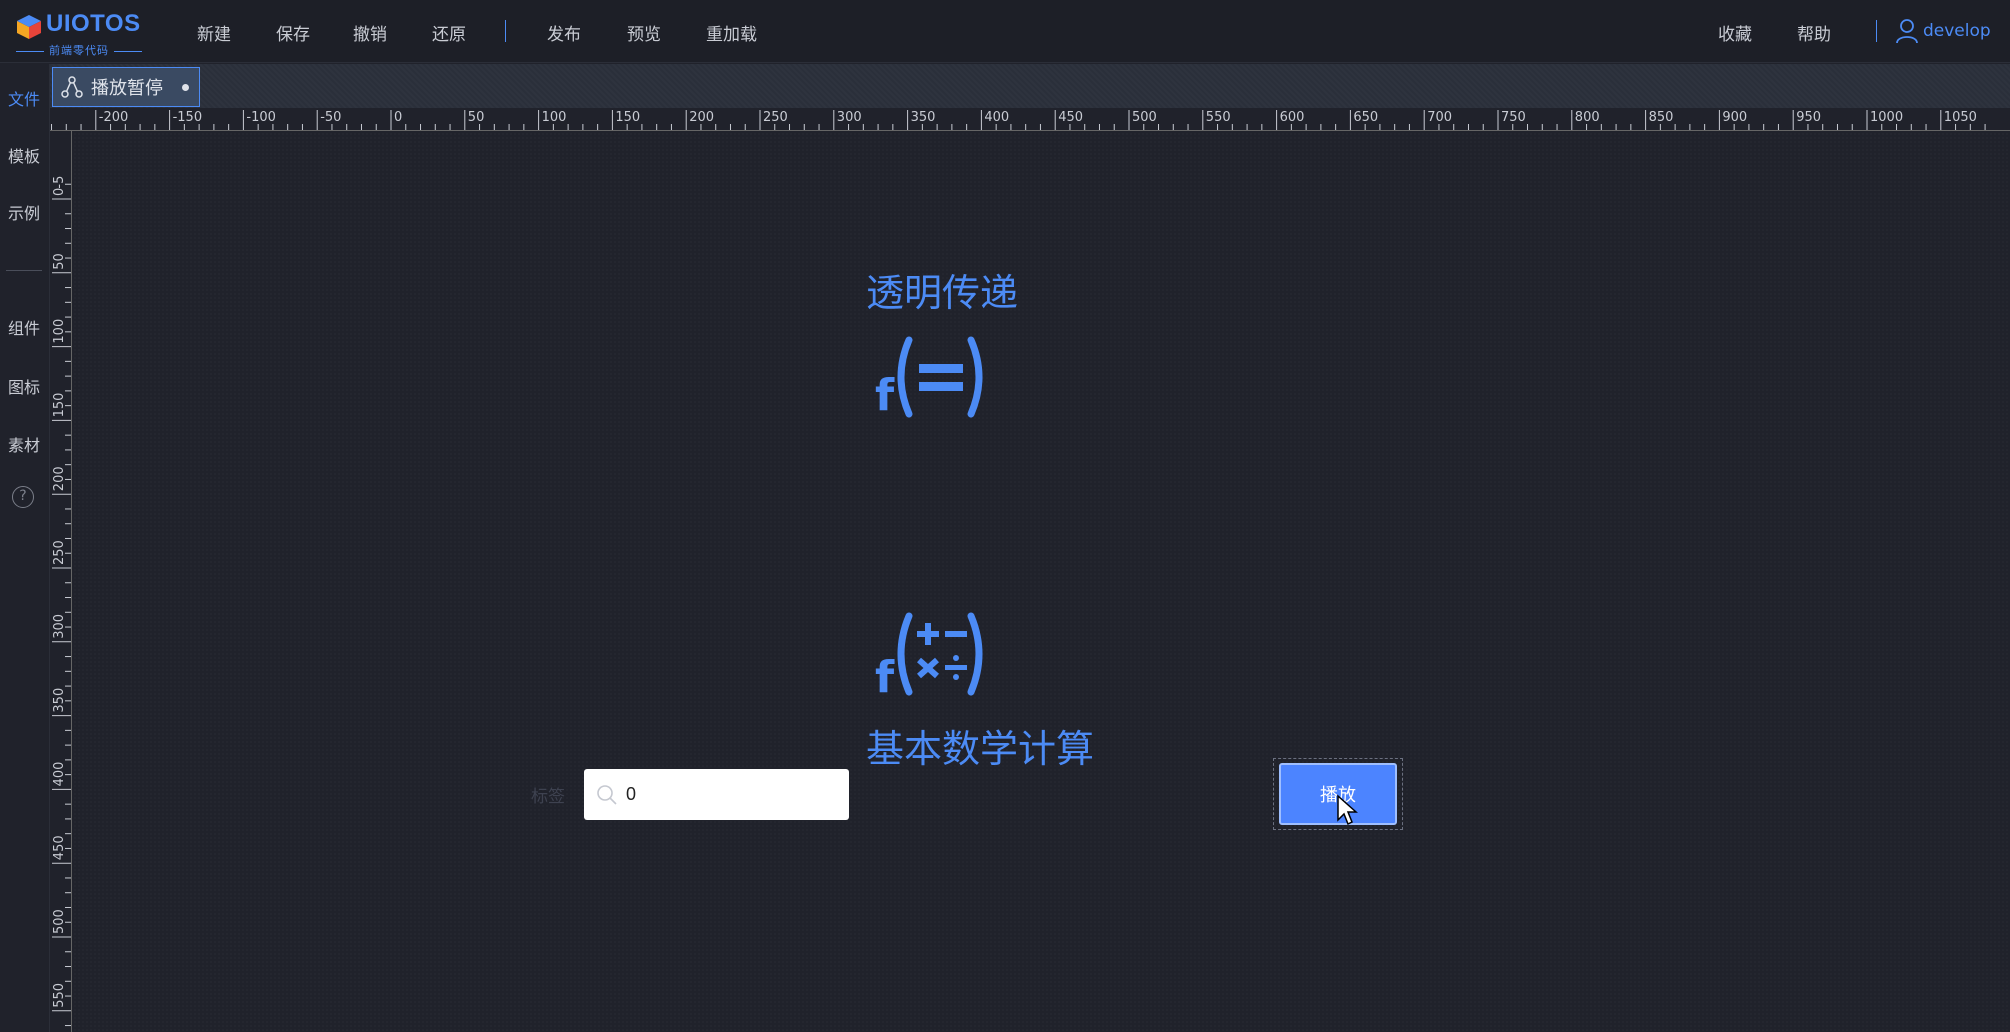  What do you see at coordinates (1735, 32) in the screenshot?
I see `menu-favorites: 收藏` at bounding box center [1735, 32].